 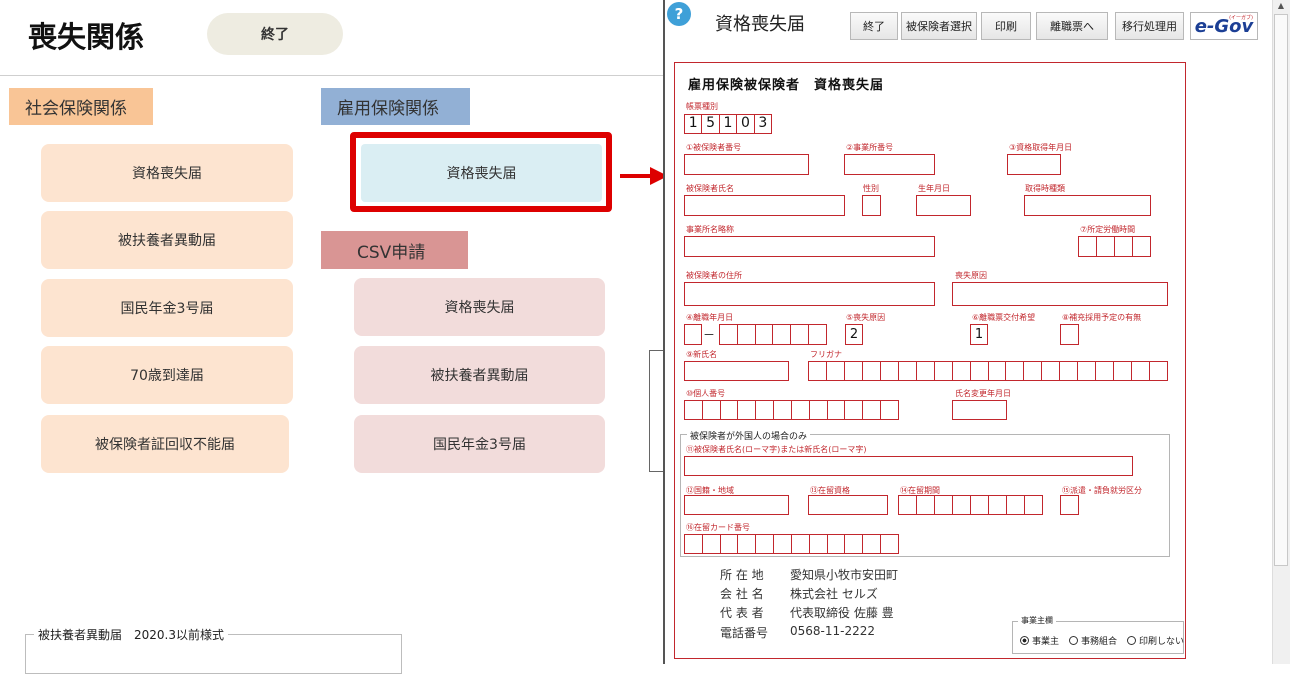 What do you see at coordinates (786, 85) in the screenshot?
I see `form-document-title: 雇用保険被保険者 資格喪失届` at bounding box center [786, 85].